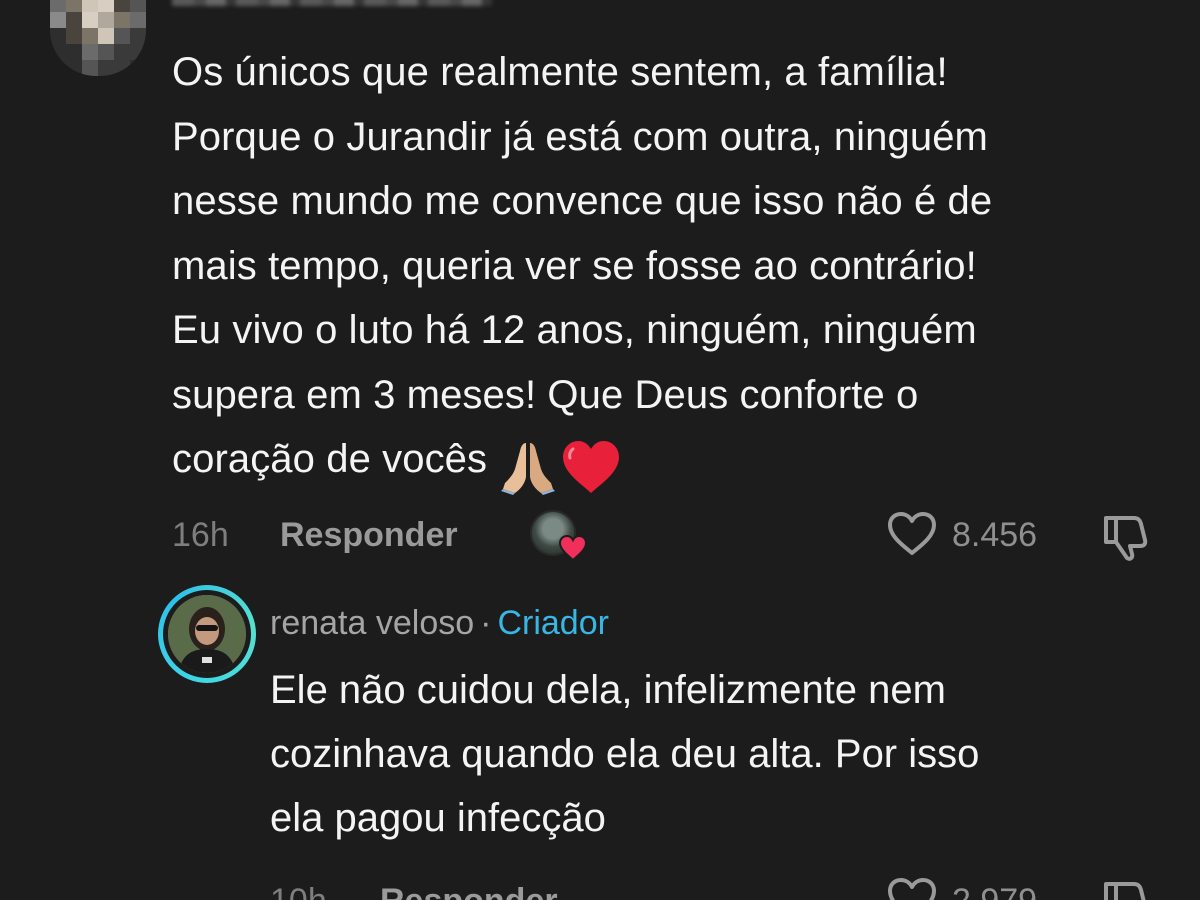 This screenshot has height=900, width=1200. I want to click on folded-hands-icon, so click(528, 469).